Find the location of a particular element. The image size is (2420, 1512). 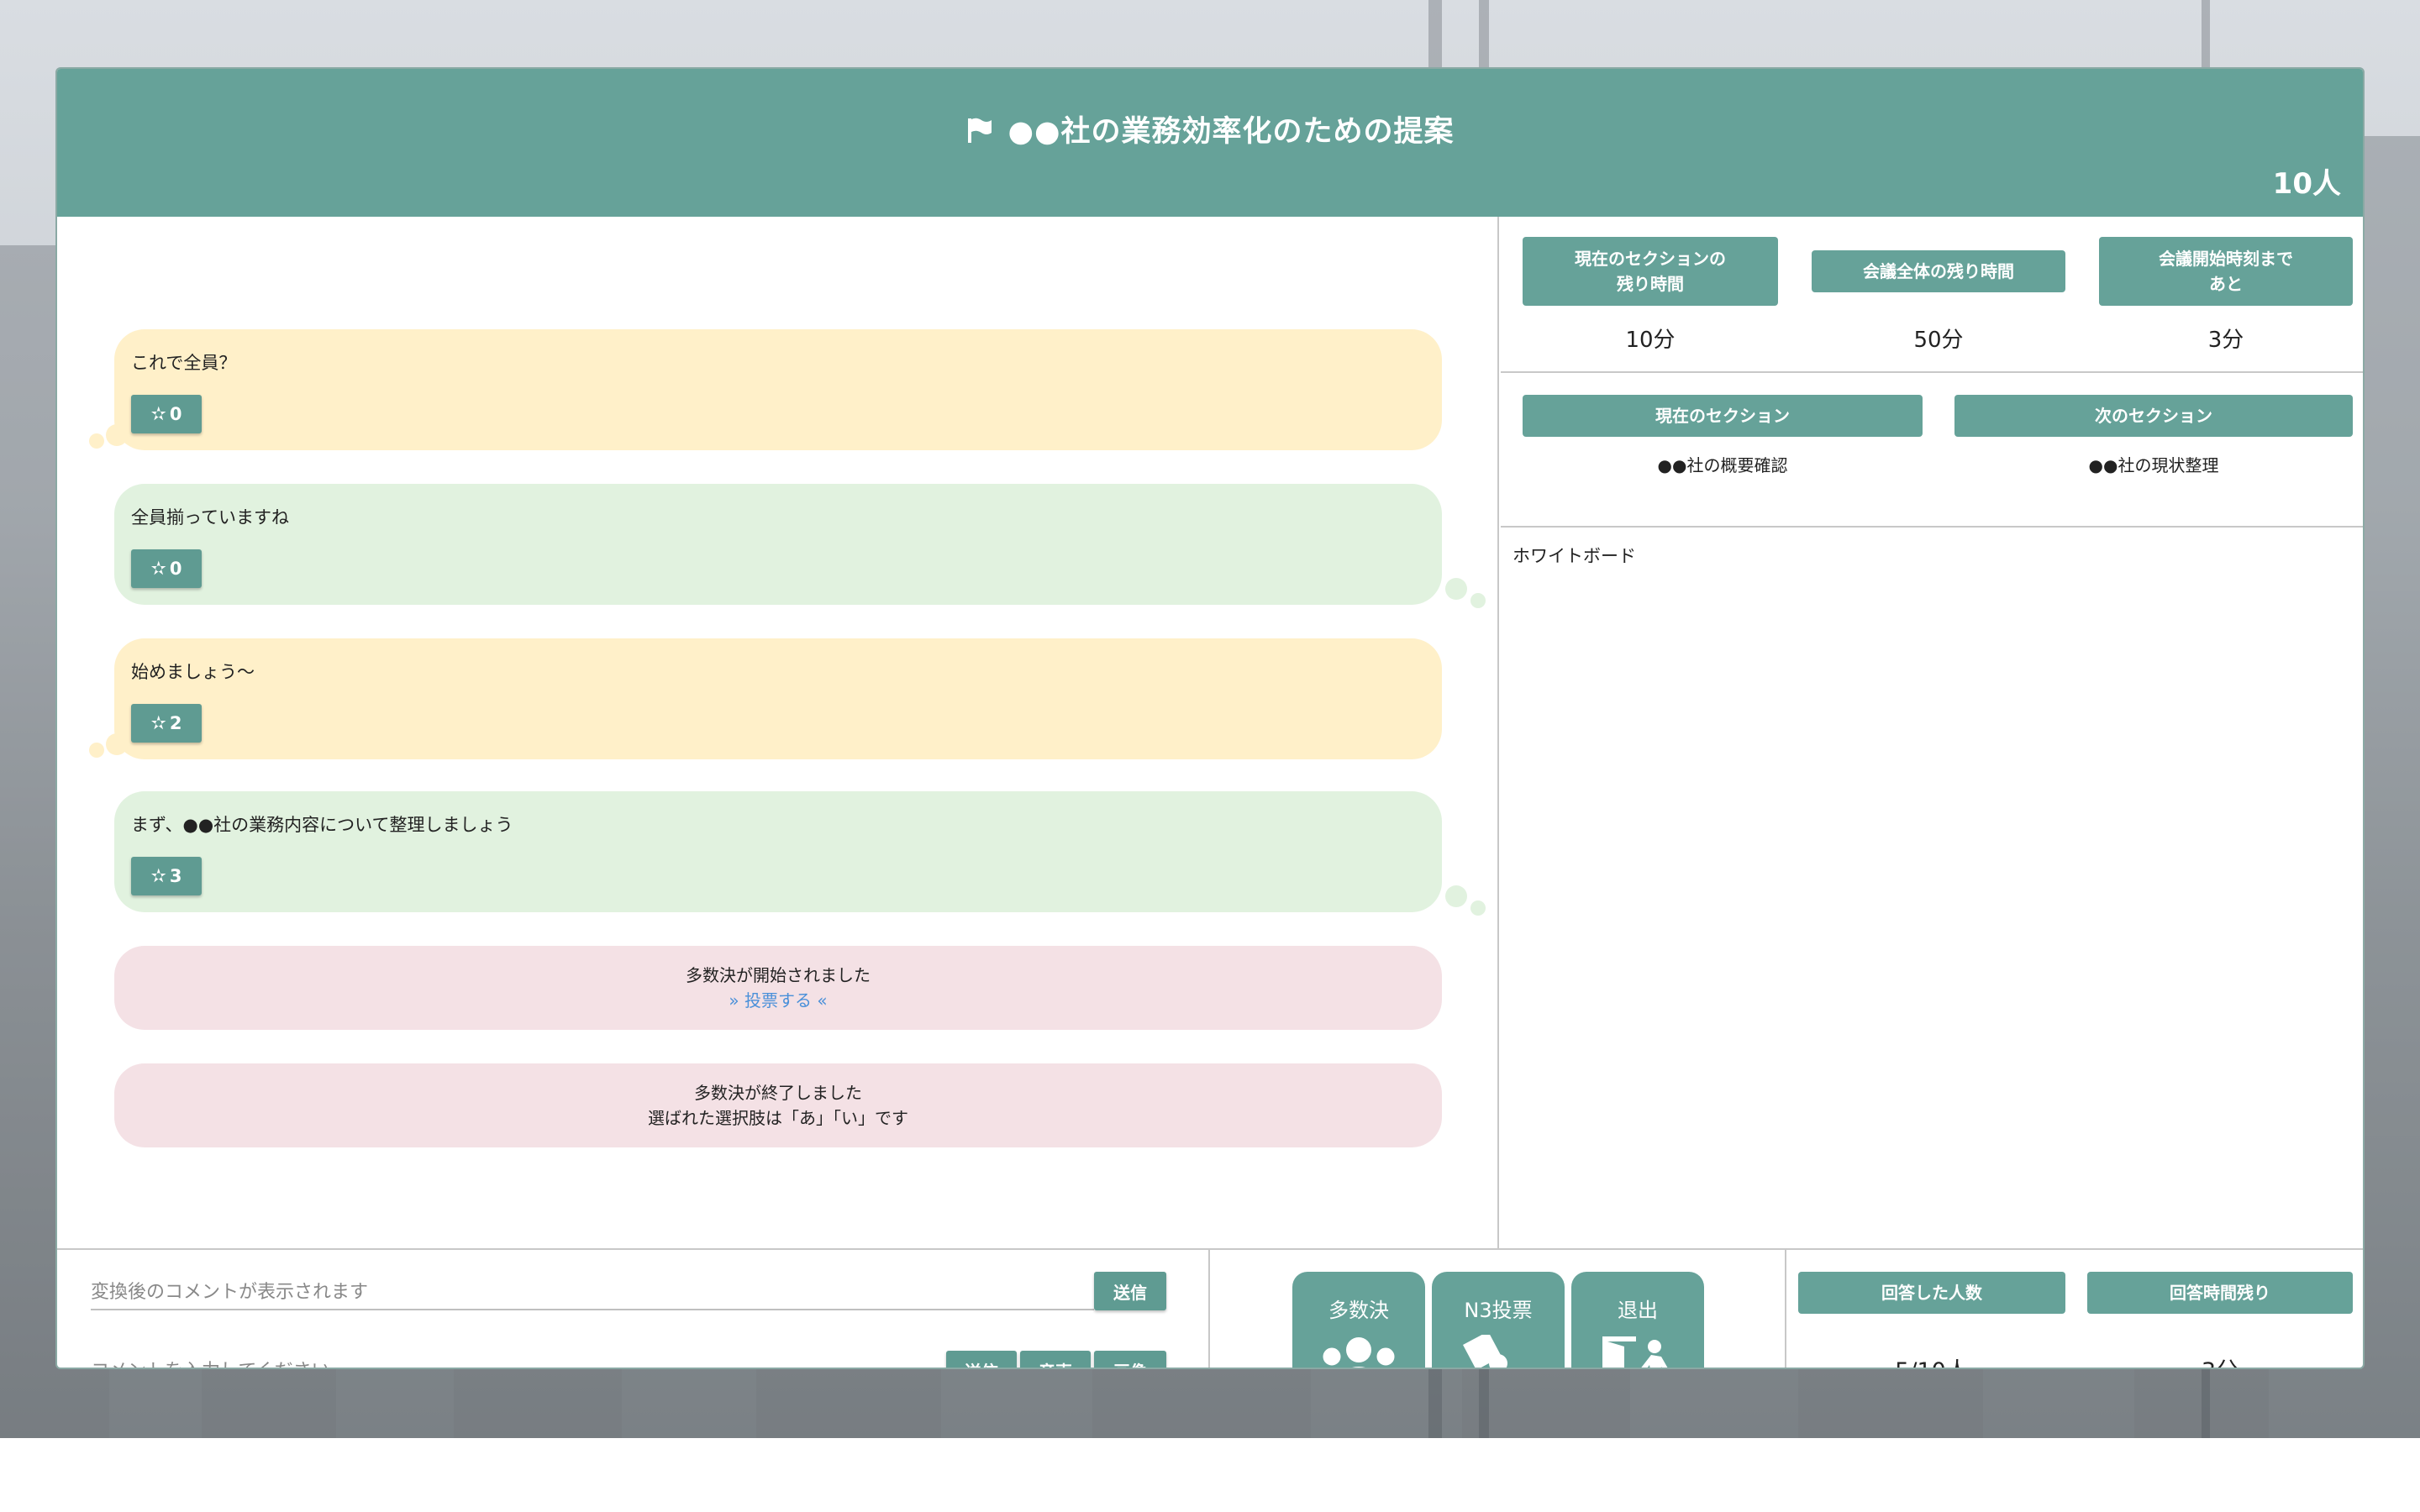

label-line: 会議開始時刻まで is located at coordinates (2226, 259).